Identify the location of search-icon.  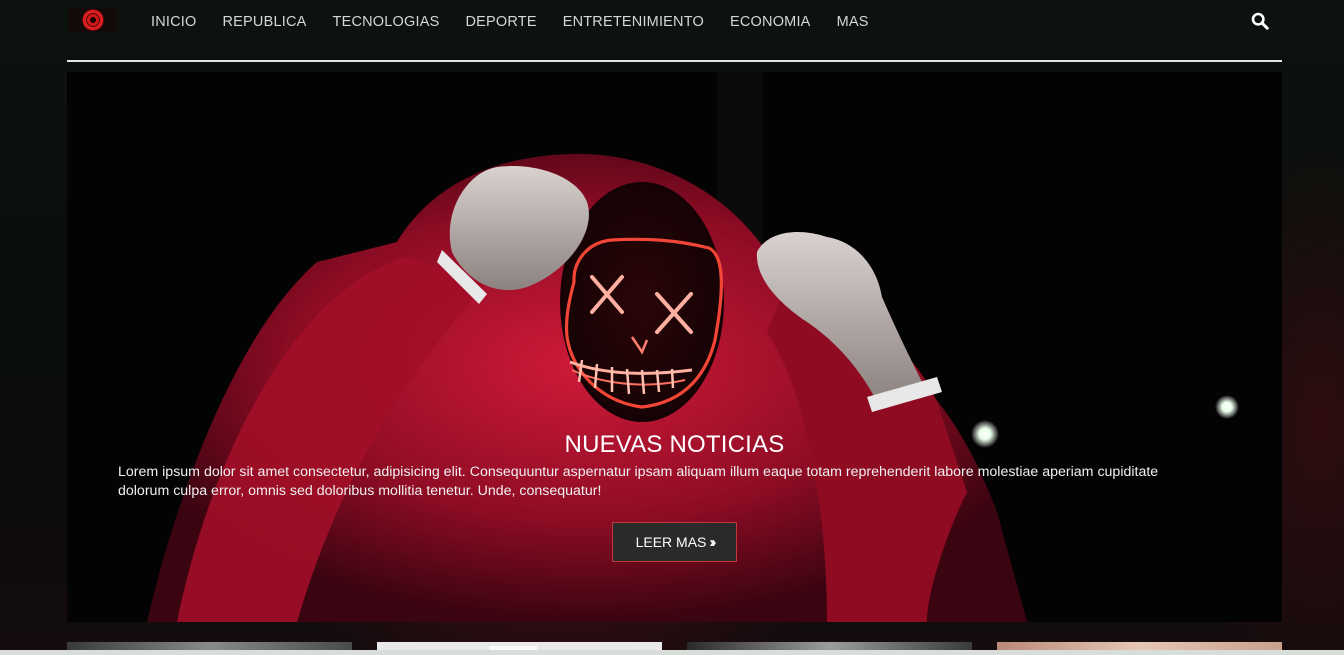
(1260, 21).